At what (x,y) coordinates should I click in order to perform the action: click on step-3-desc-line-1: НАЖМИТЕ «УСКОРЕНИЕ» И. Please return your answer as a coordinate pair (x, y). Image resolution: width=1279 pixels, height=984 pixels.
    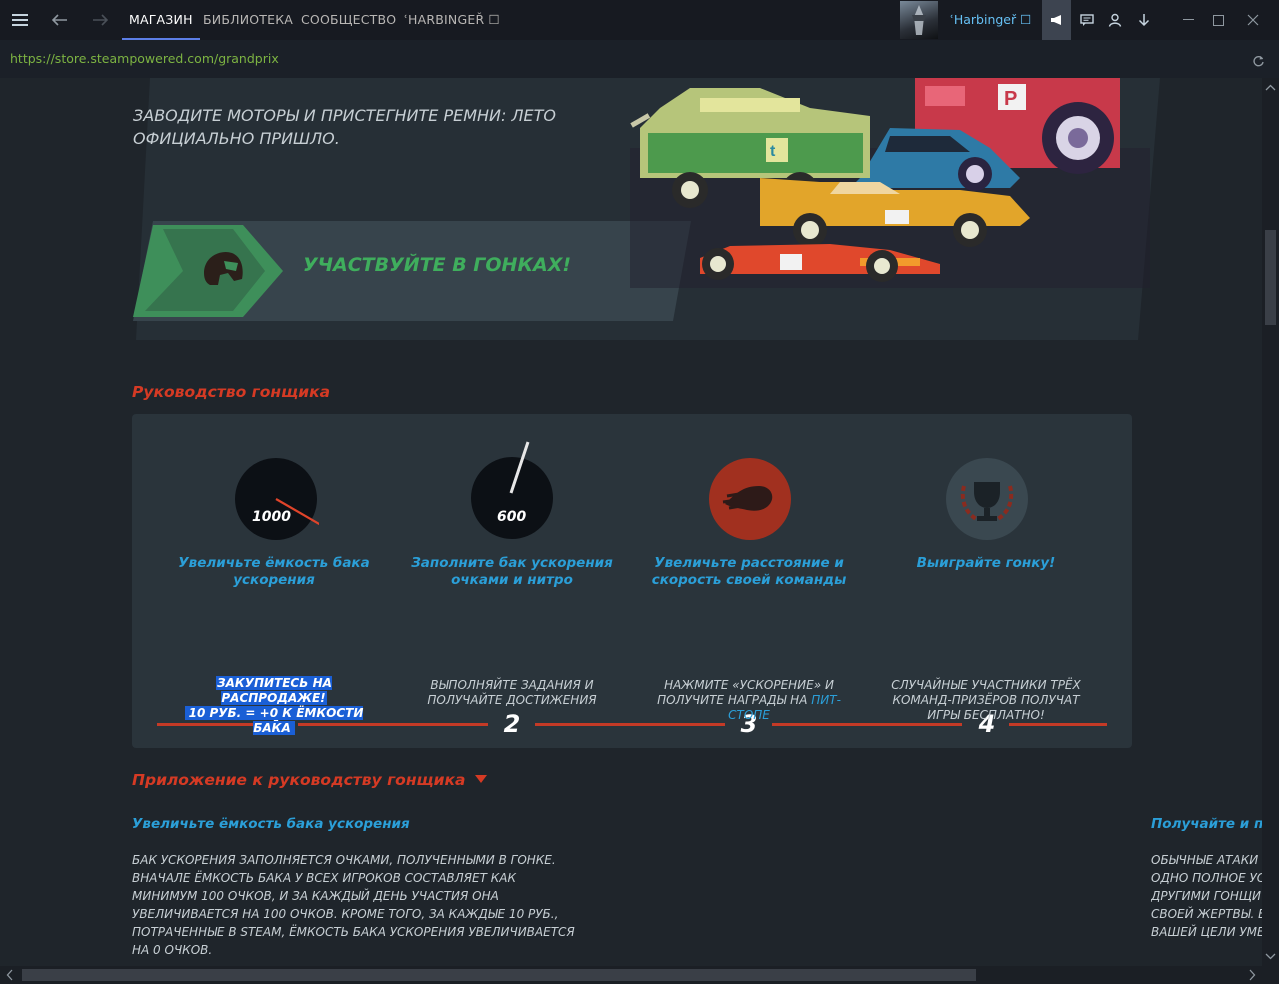
    Looking at the image, I should click on (749, 685).